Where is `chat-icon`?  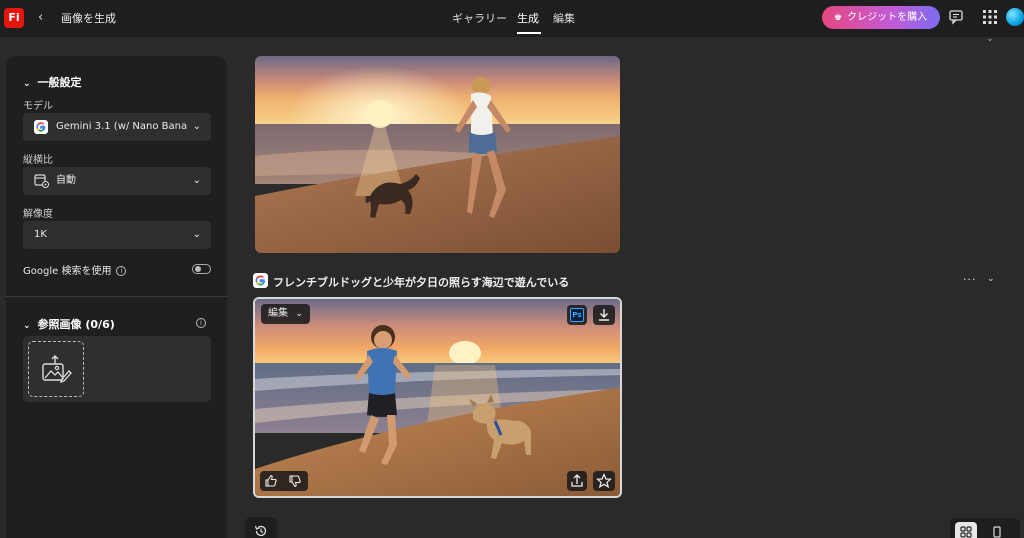
chat-icon is located at coordinates (956, 17).